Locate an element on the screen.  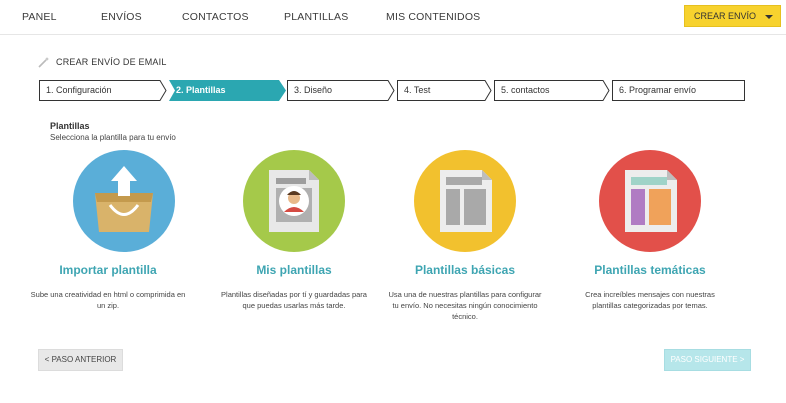
section-subtitle: Selecciona la plantilla para tu envío is located at coordinates (113, 137).